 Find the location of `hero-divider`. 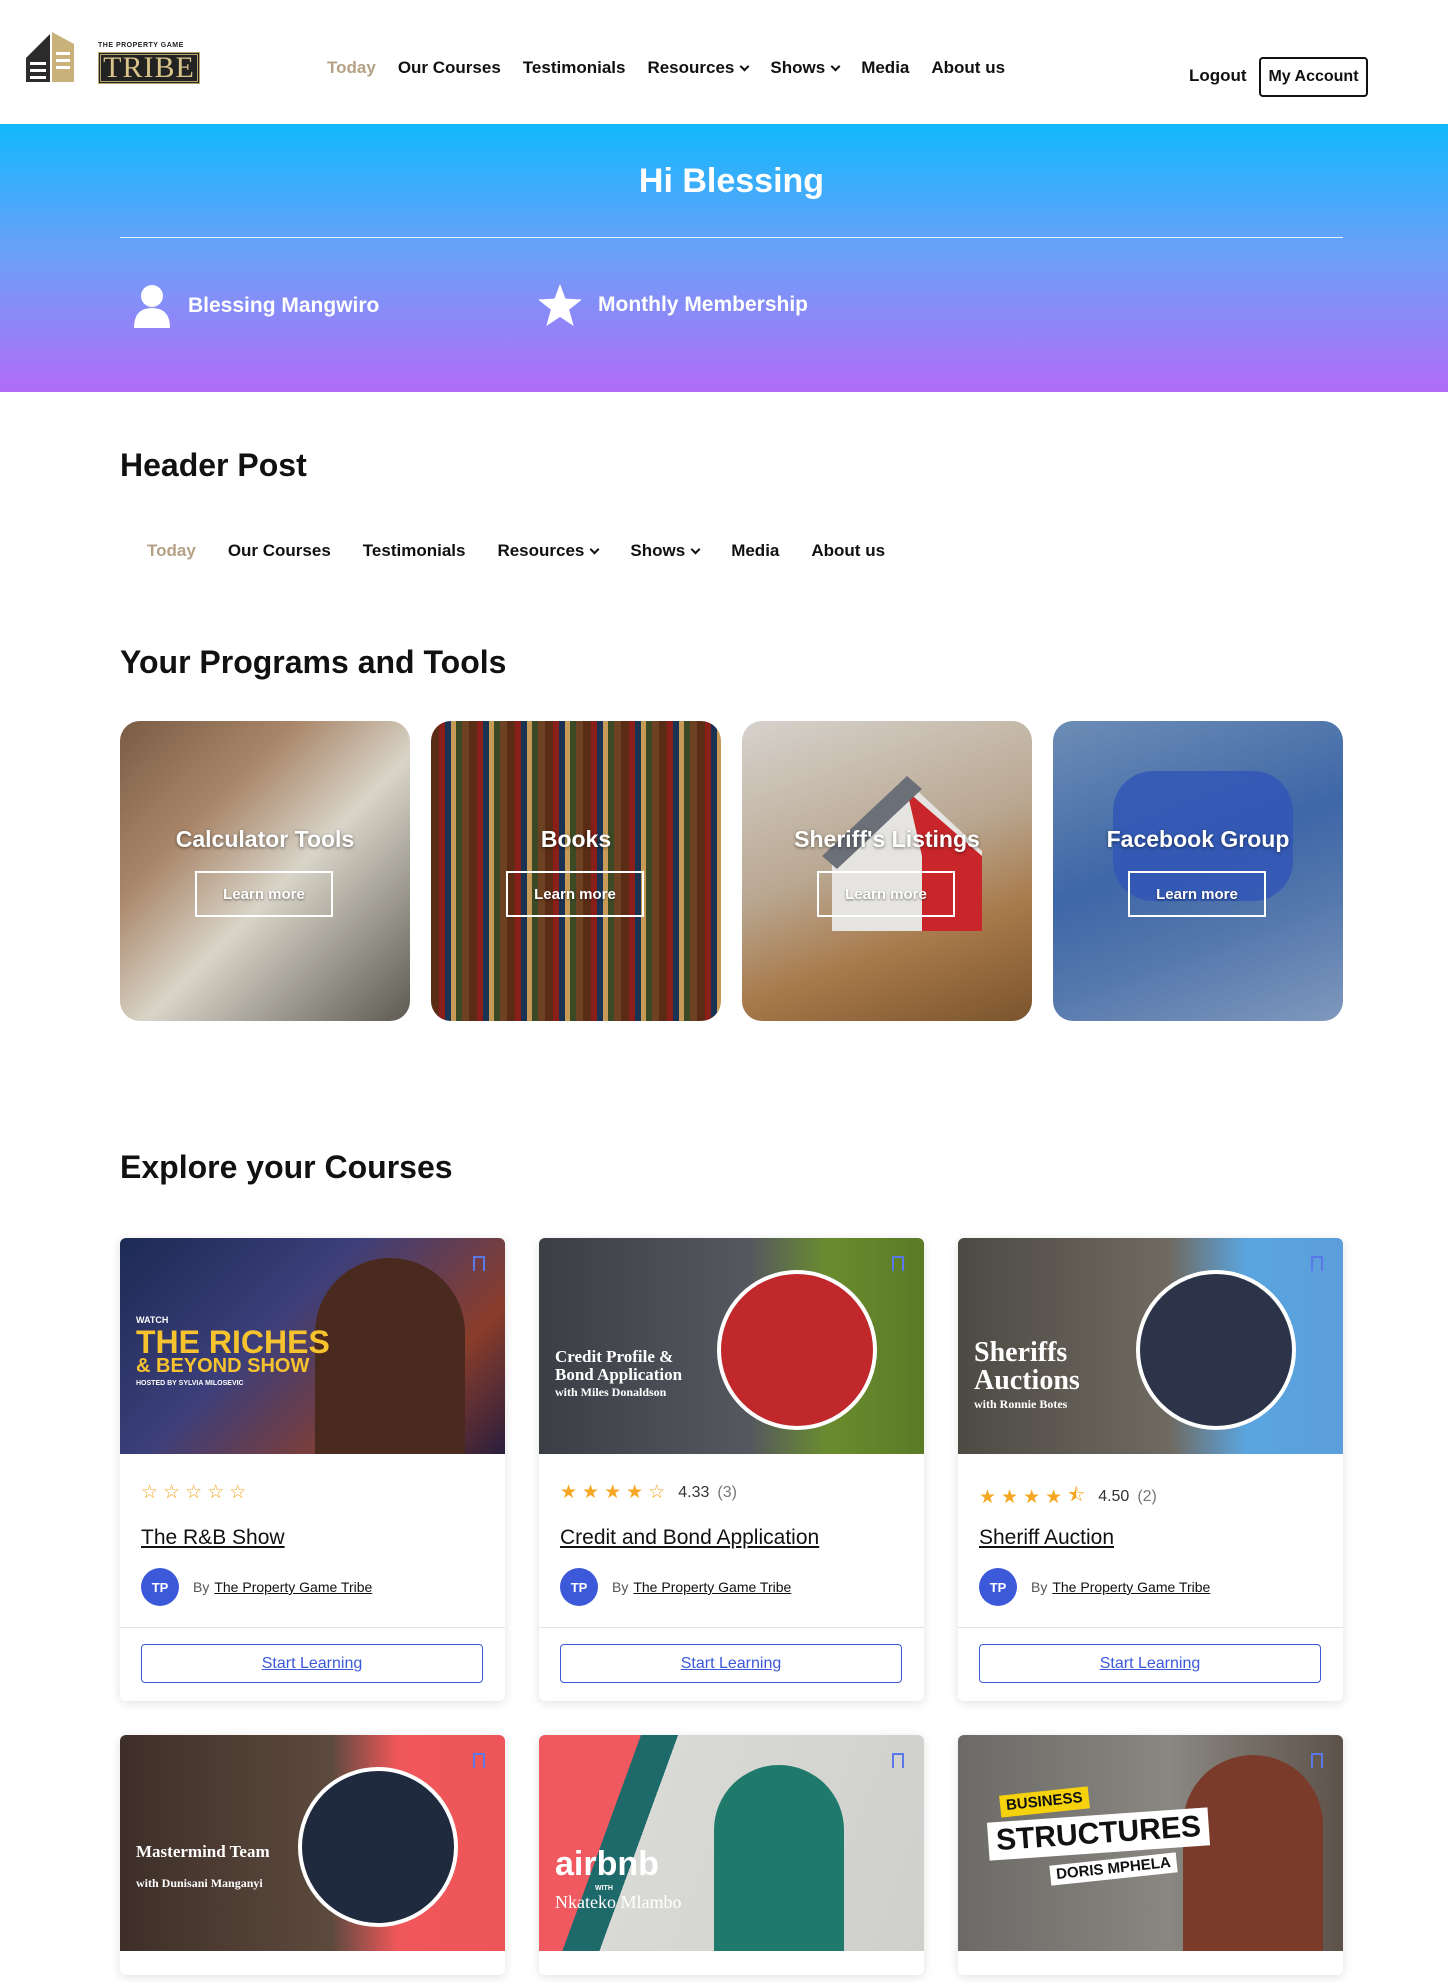

hero-divider is located at coordinates (731, 237).